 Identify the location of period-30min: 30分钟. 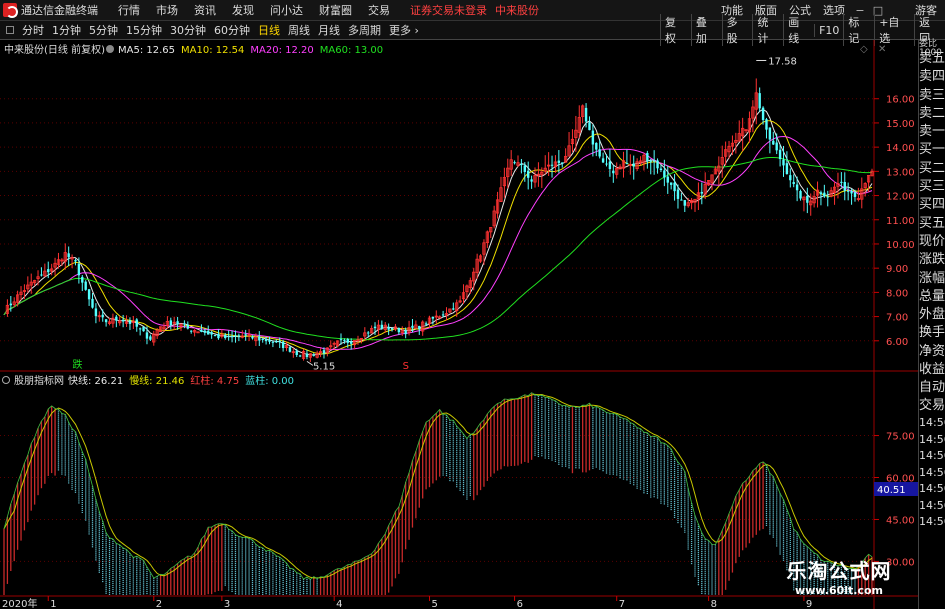
(188, 30).